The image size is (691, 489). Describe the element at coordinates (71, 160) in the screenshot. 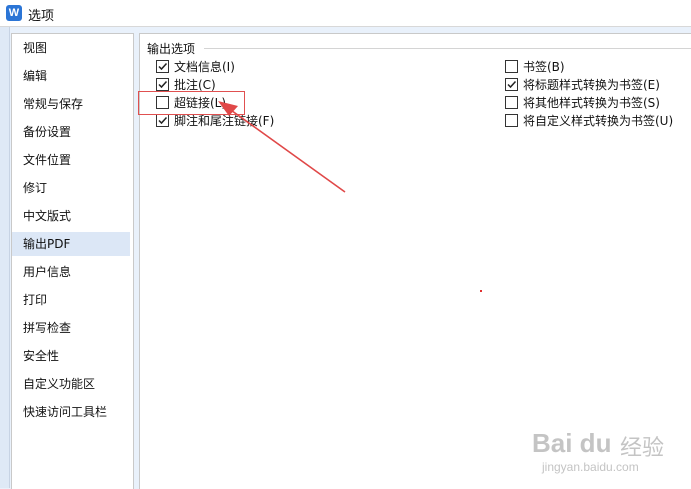

I see `sidebar-item-file-locations: 文件位置` at that location.